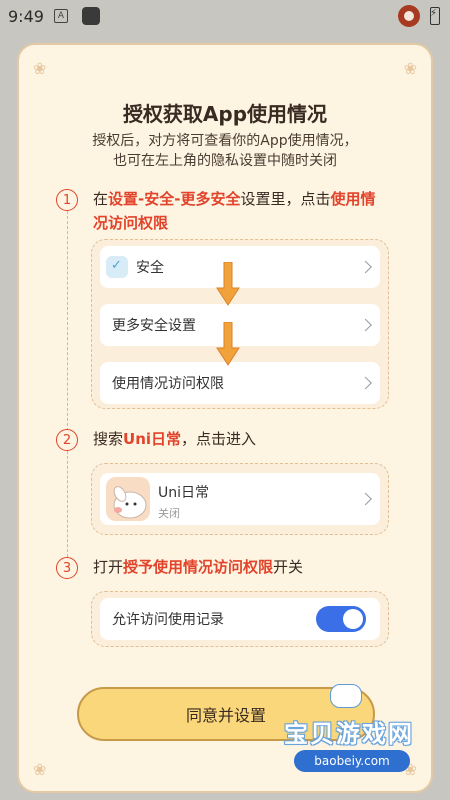  I want to click on step-number-1: 1, so click(67, 200).